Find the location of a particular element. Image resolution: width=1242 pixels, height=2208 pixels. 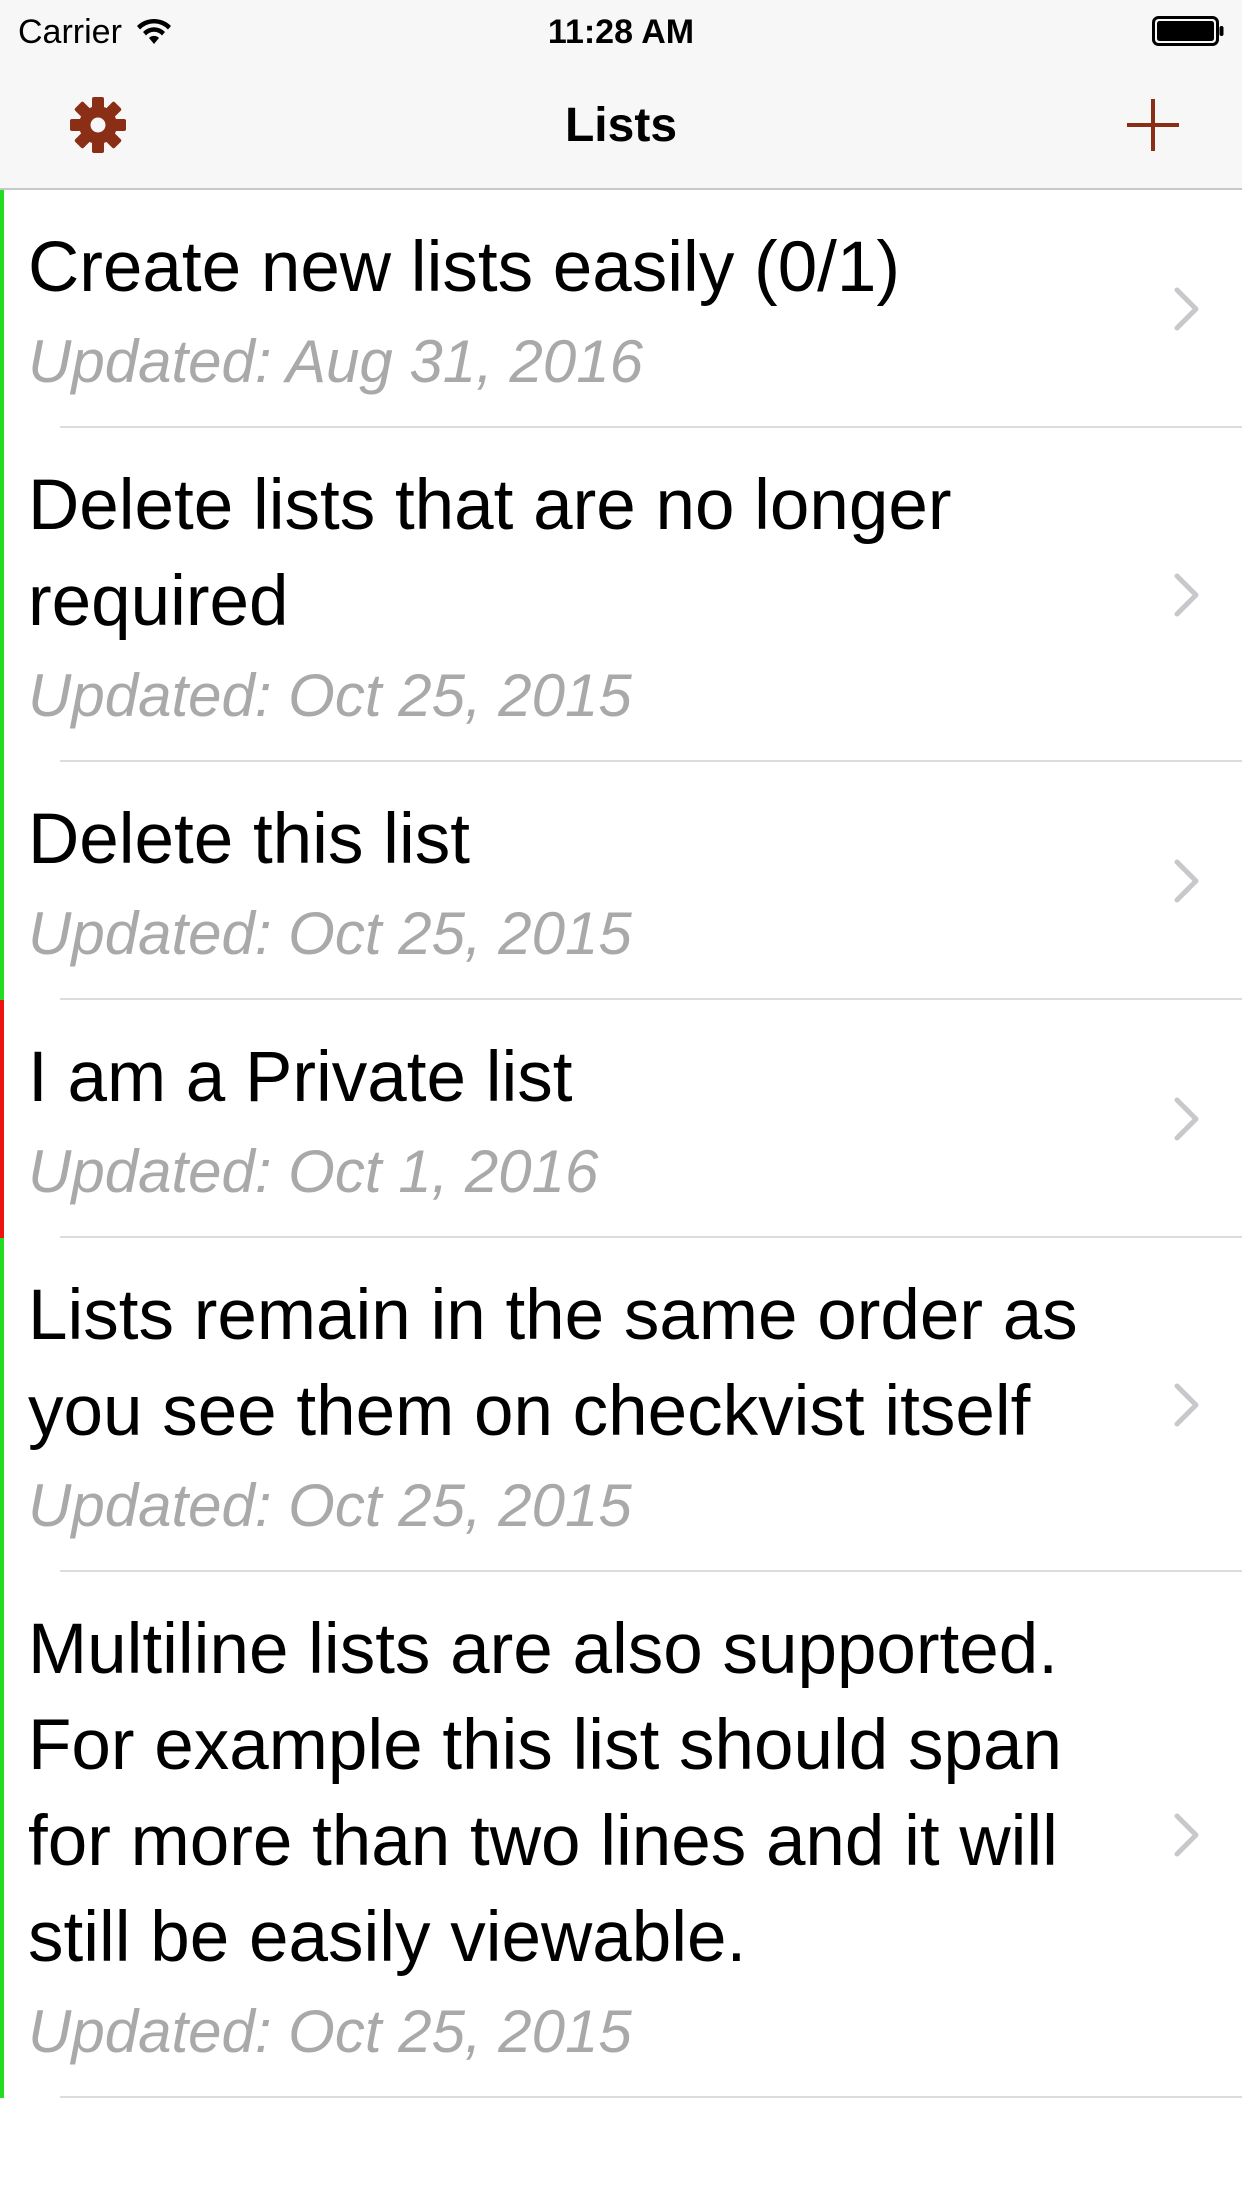

list-item-title: Delete this list is located at coordinates (249, 839).